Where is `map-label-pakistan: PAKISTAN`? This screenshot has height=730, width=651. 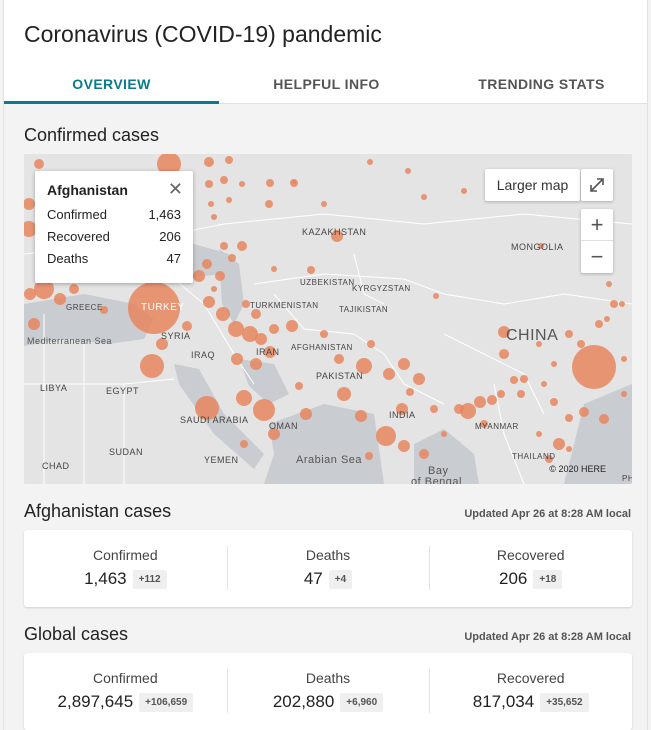
map-label-pakistan: PAKISTAN is located at coordinates (340, 376).